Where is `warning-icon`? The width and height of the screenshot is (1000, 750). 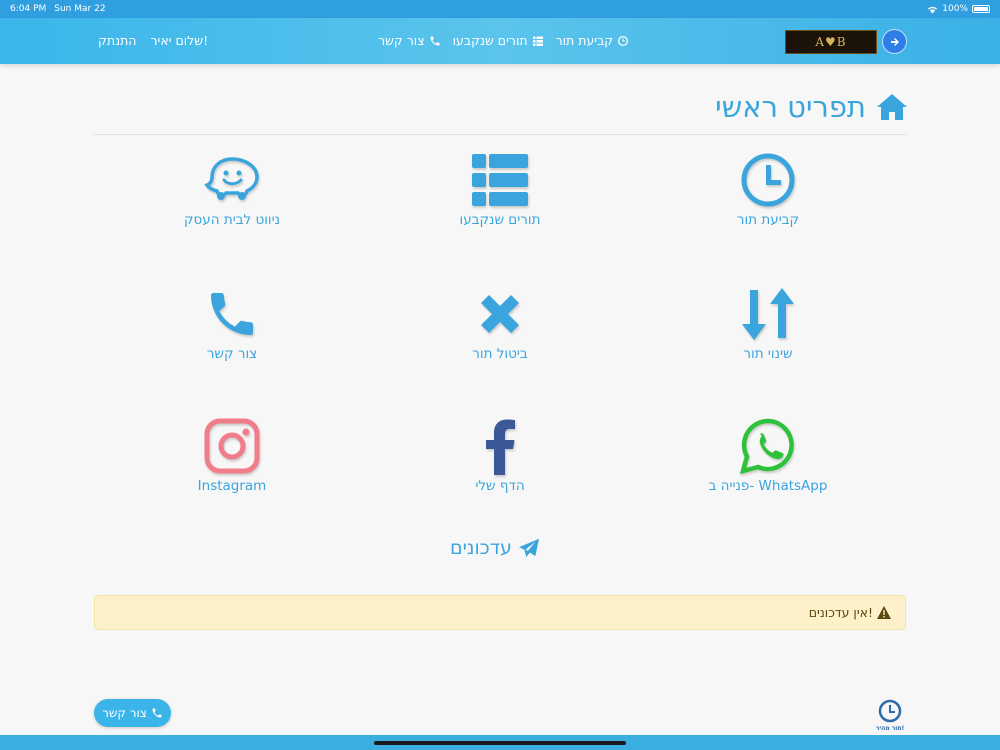 warning-icon is located at coordinates (884, 612).